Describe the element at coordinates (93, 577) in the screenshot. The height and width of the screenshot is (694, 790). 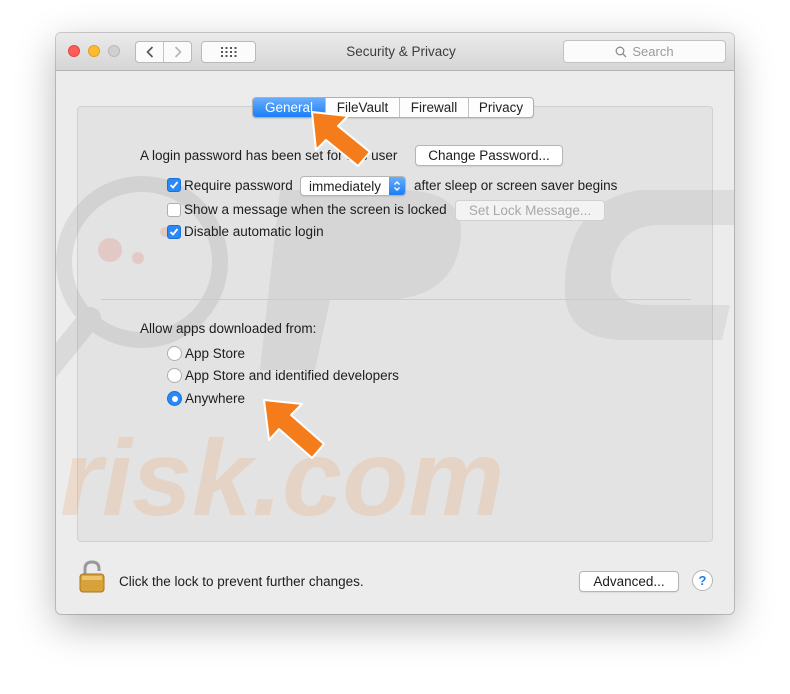
I see `lock-icon` at that location.